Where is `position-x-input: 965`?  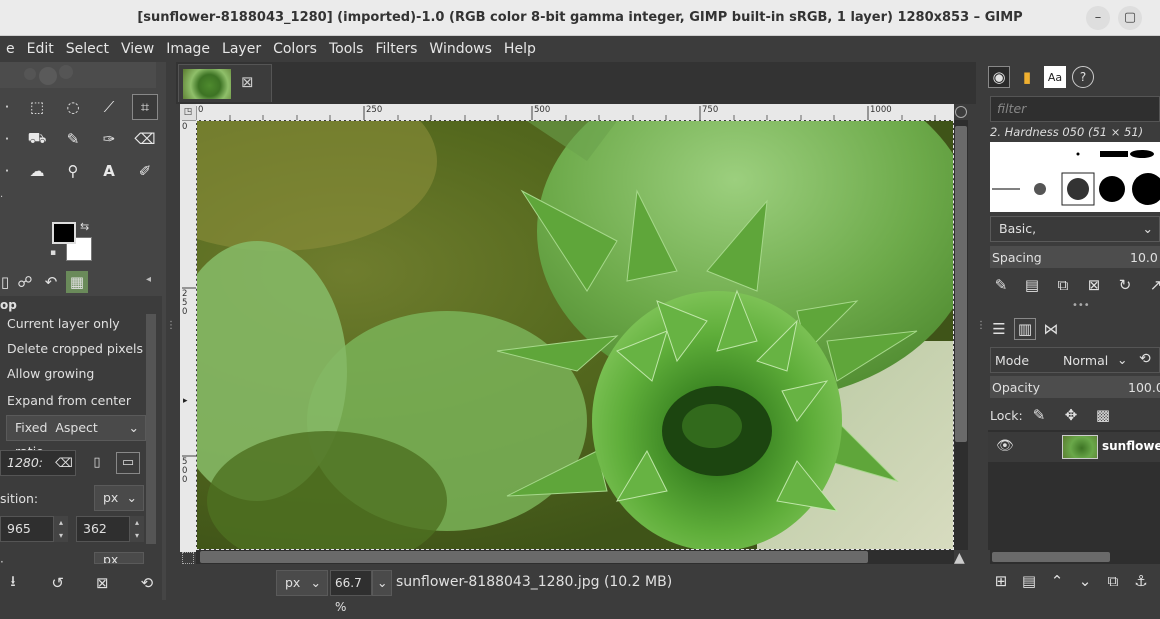 position-x-input: 965 is located at coordinates (27, 529).